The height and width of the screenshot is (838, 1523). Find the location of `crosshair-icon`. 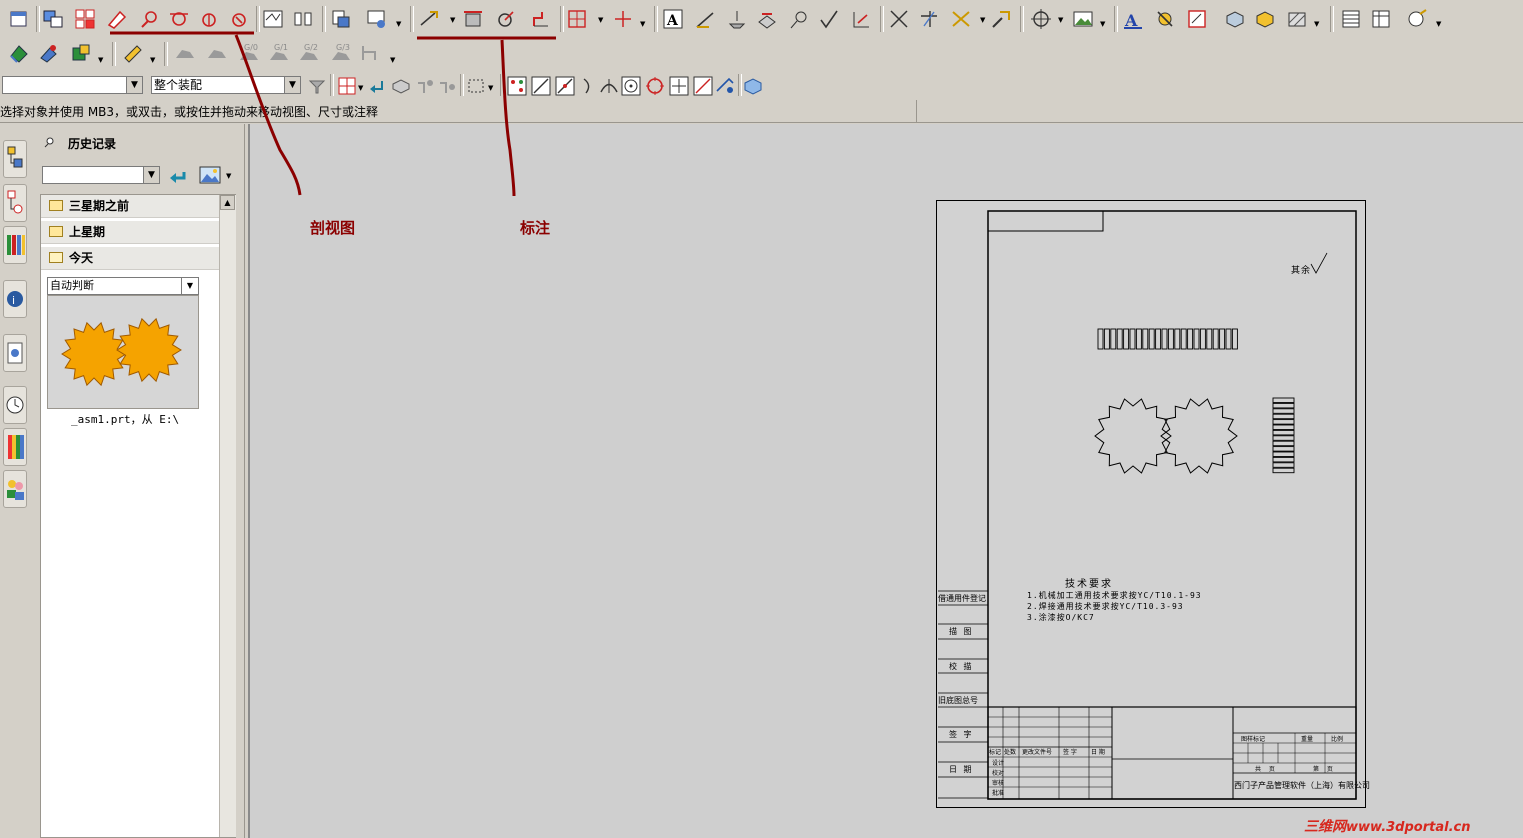

crosshair-icon is located at coordinates (1041, 19).